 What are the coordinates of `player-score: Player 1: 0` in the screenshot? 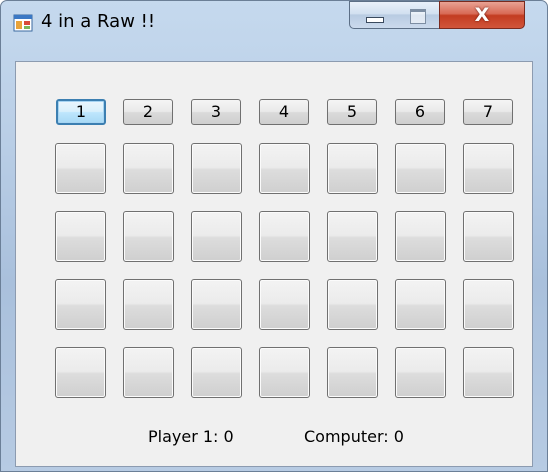 It's located at (191, 436).